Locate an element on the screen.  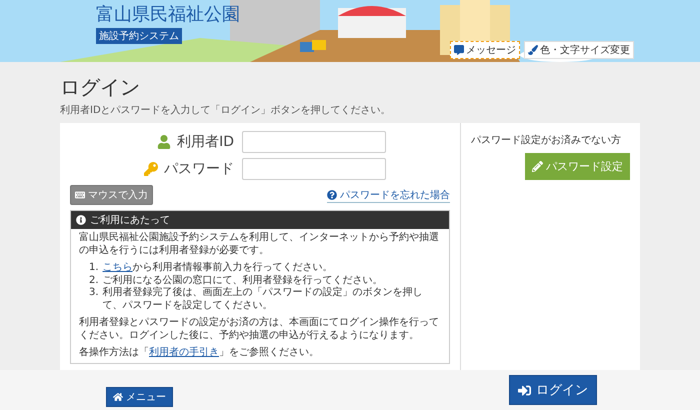
step-text: 利用者登録完了後は、画面左上の「パスワードの設定」のボタンを押して、パスワードを設定してください。 is located at coordinates (263, 299).